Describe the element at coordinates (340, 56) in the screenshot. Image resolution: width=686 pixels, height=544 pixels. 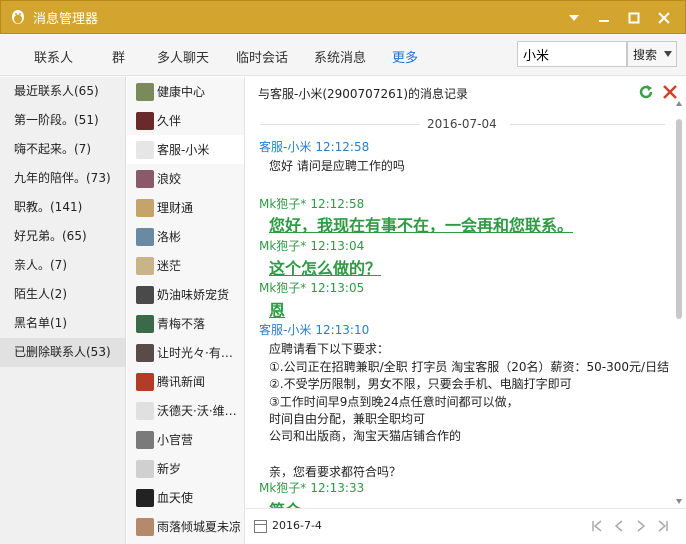
I see `tab-system-messages: 系统消息` at that location.